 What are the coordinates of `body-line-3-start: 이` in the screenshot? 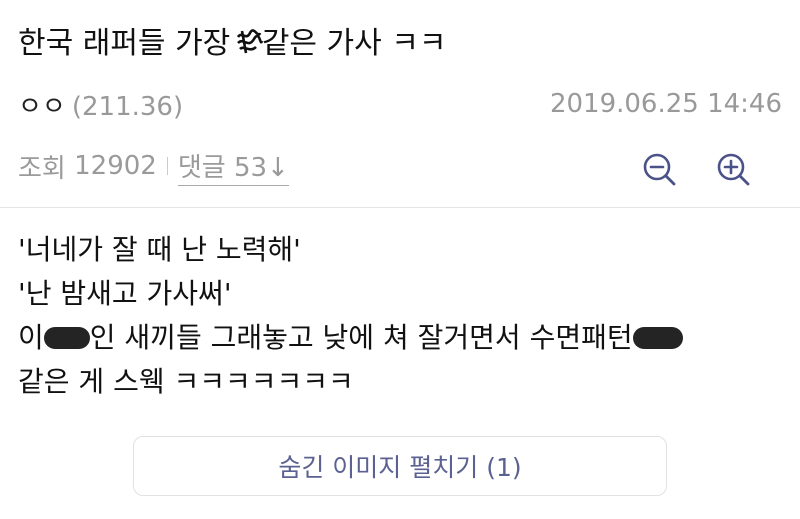 It's located at (31, 337).